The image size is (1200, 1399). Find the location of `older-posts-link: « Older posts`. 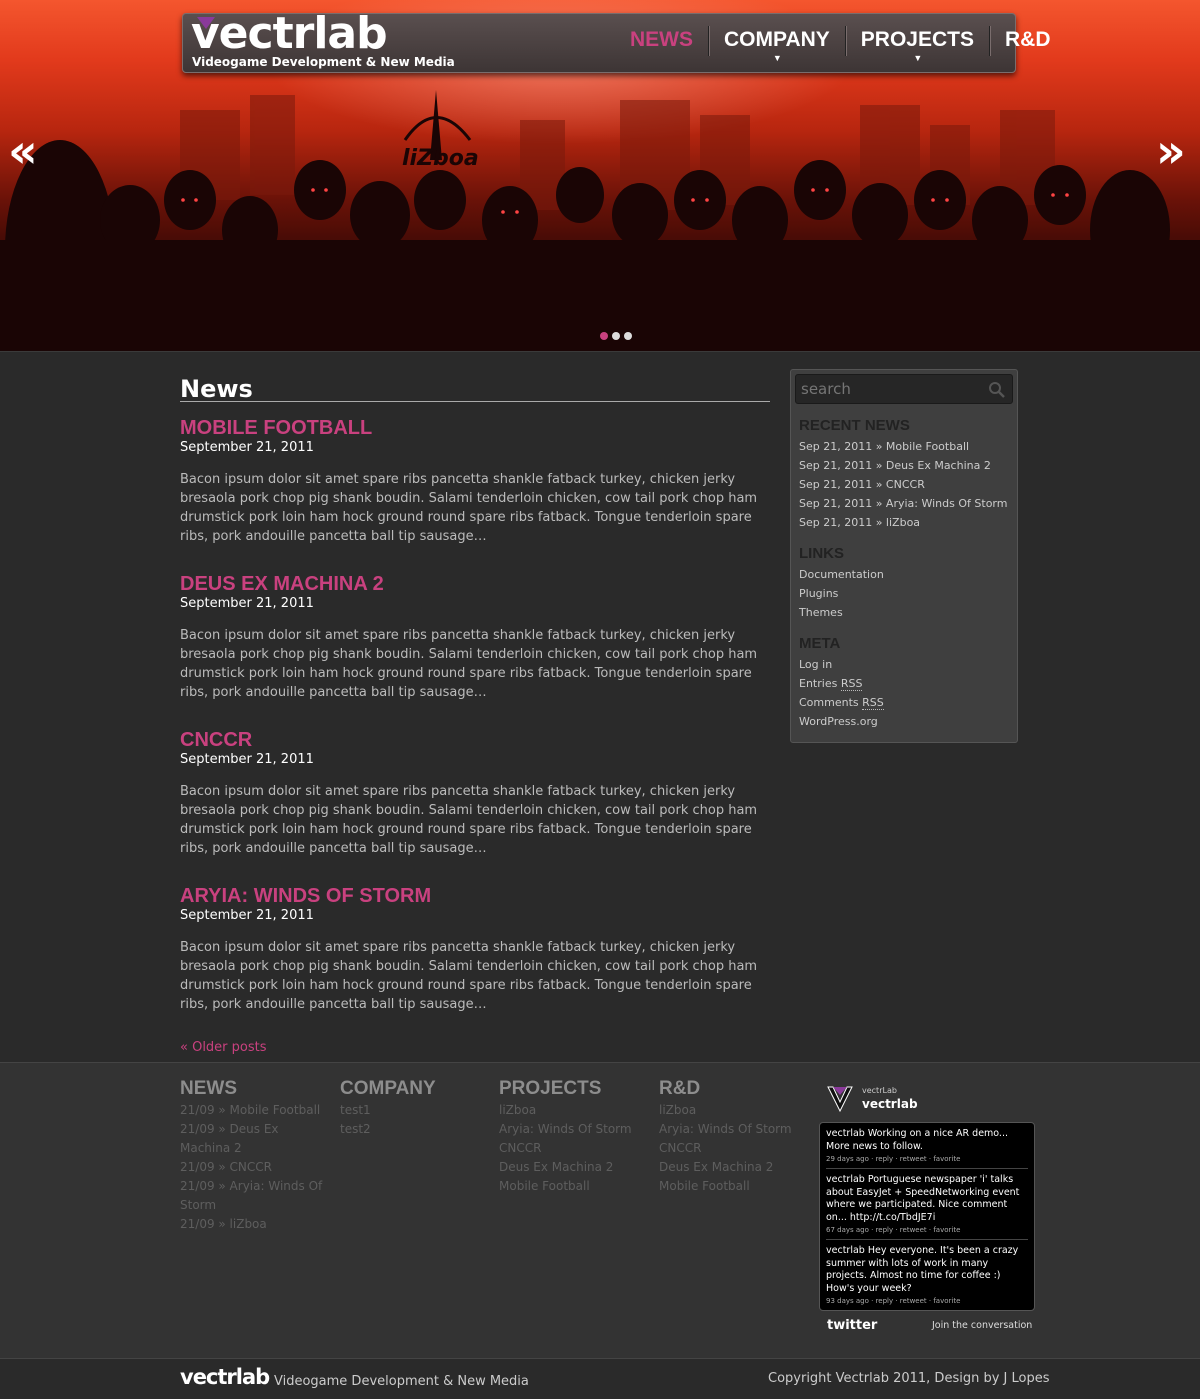

older-posts-link: « Older posts is located at coordinates (475, 1047).